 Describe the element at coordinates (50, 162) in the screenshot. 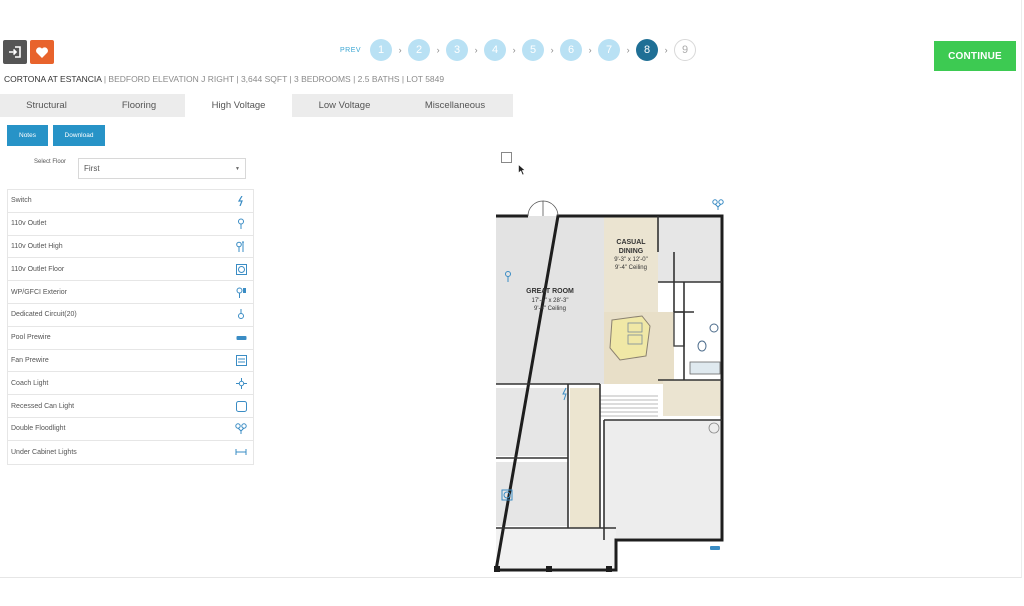

I see `select-floor-label: Select Floor` at that location.